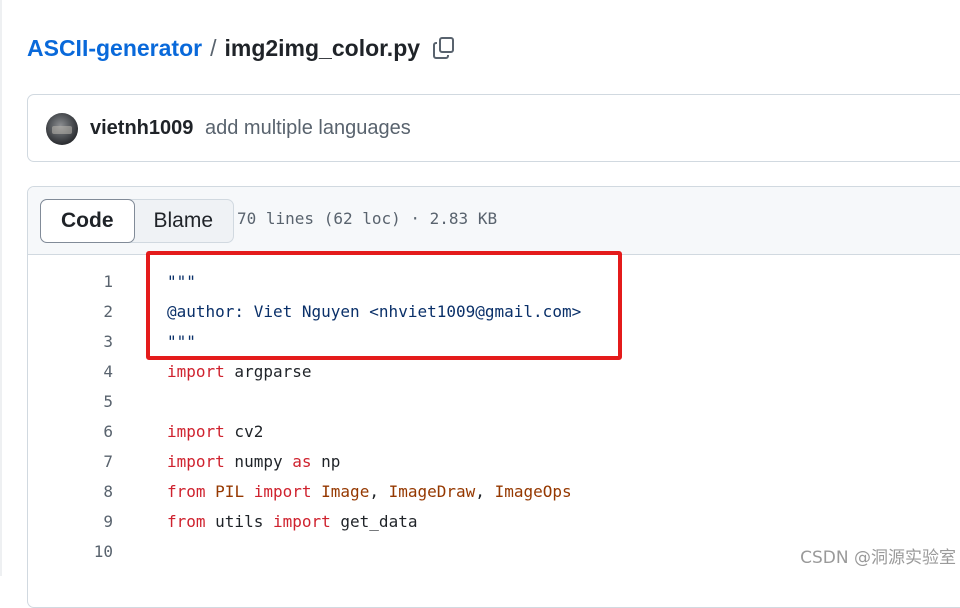 The image size is (960, 608). I want to click on commit-message: add multiple languages, so click(308, 128).